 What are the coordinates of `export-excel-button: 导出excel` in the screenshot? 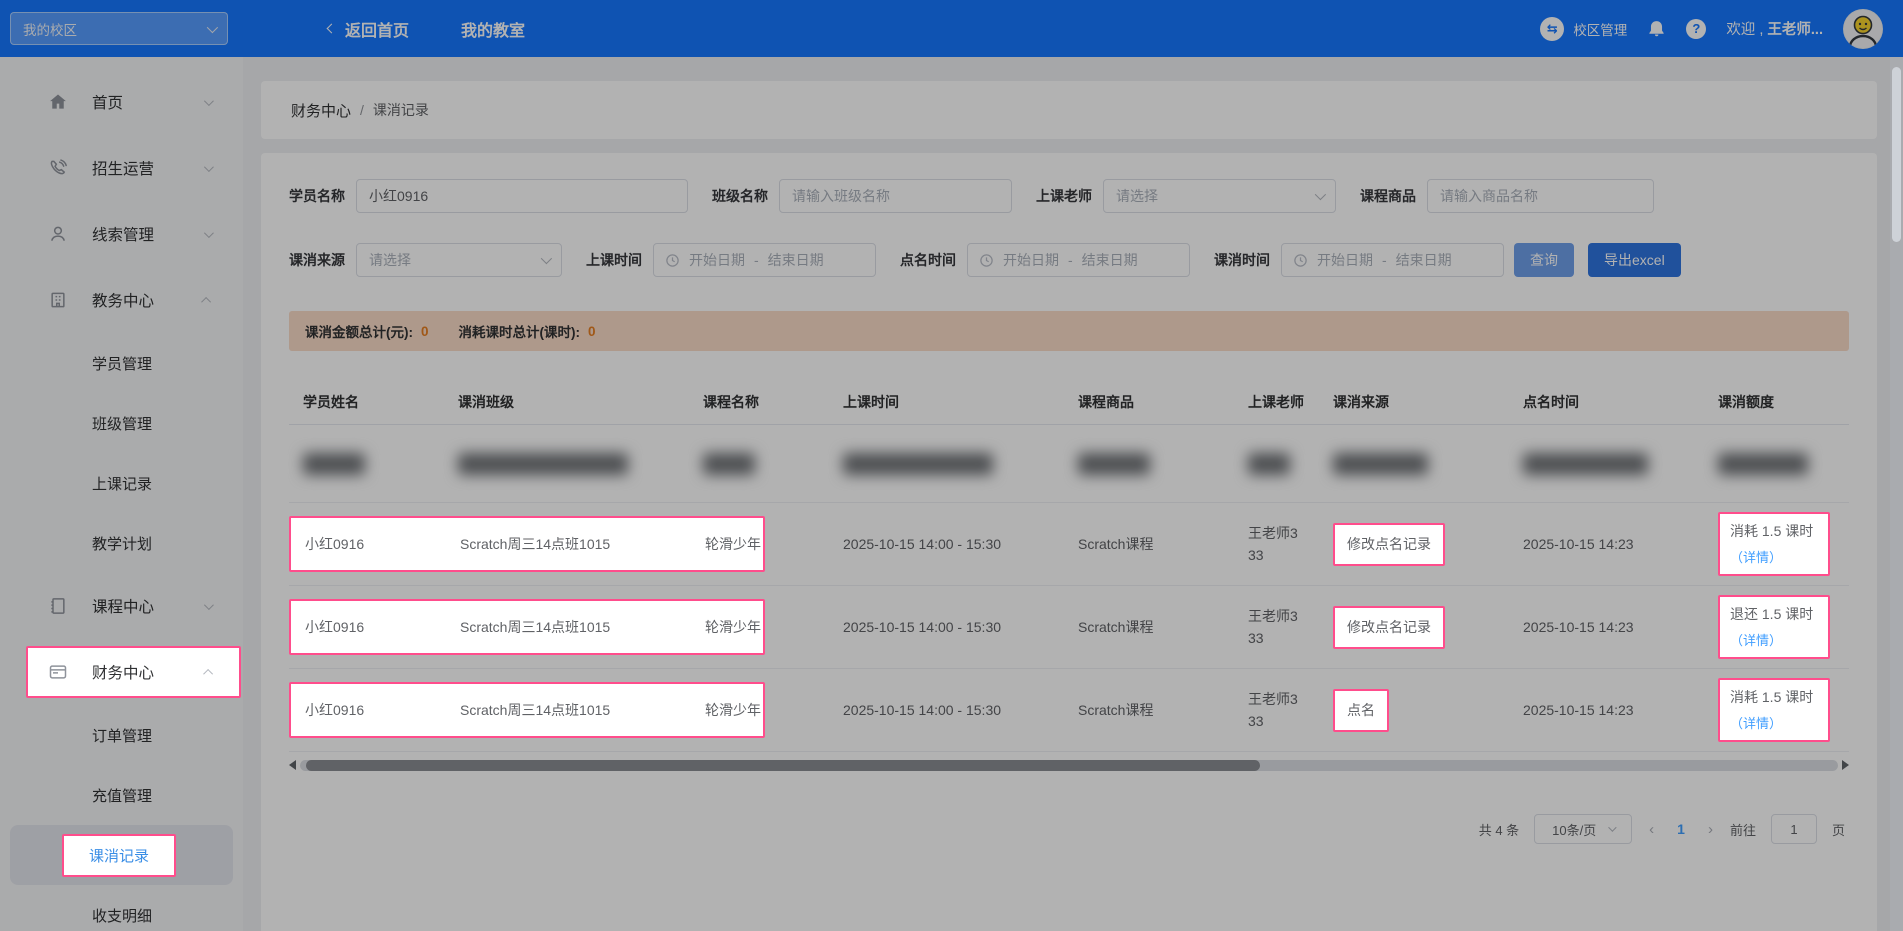 It's located at (1634, 260).